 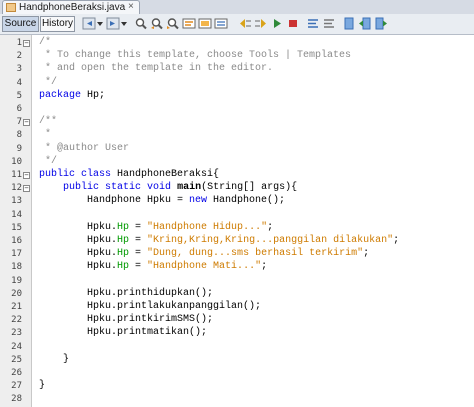 What do you see at coordinates (78, 227) in the screenshot?
I see `code-token: Hpku.` at bounding box center [78, 227].